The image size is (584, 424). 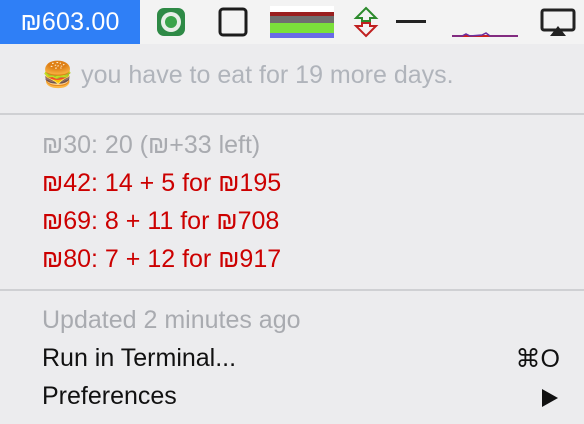 What do you see at coordinates (267, 75) in the screenshot?
I see `eat-days-label: you have to eat for 19 more days.` at bounding box center [267, 75].